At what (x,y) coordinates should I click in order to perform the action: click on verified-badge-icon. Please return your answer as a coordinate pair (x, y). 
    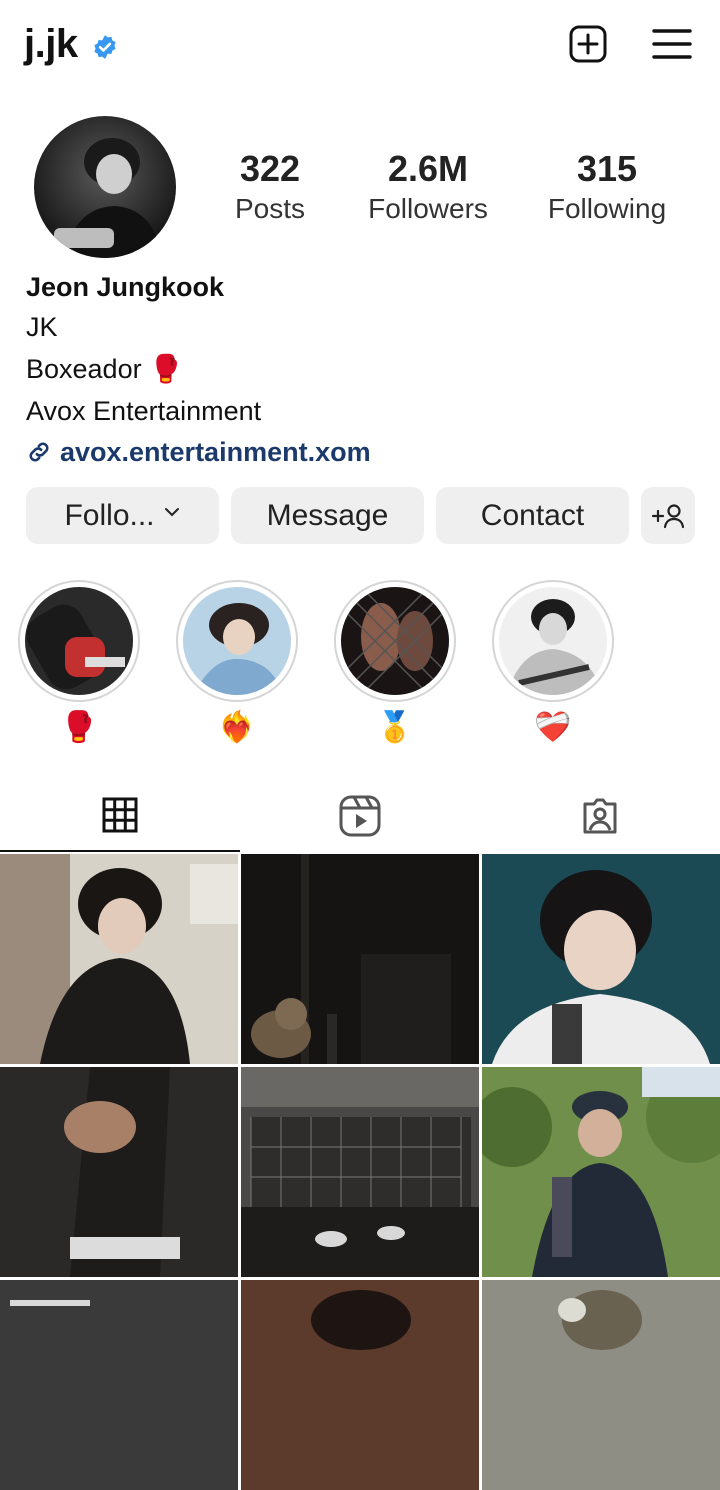
    Looking at the image, I should click on (105, 47).